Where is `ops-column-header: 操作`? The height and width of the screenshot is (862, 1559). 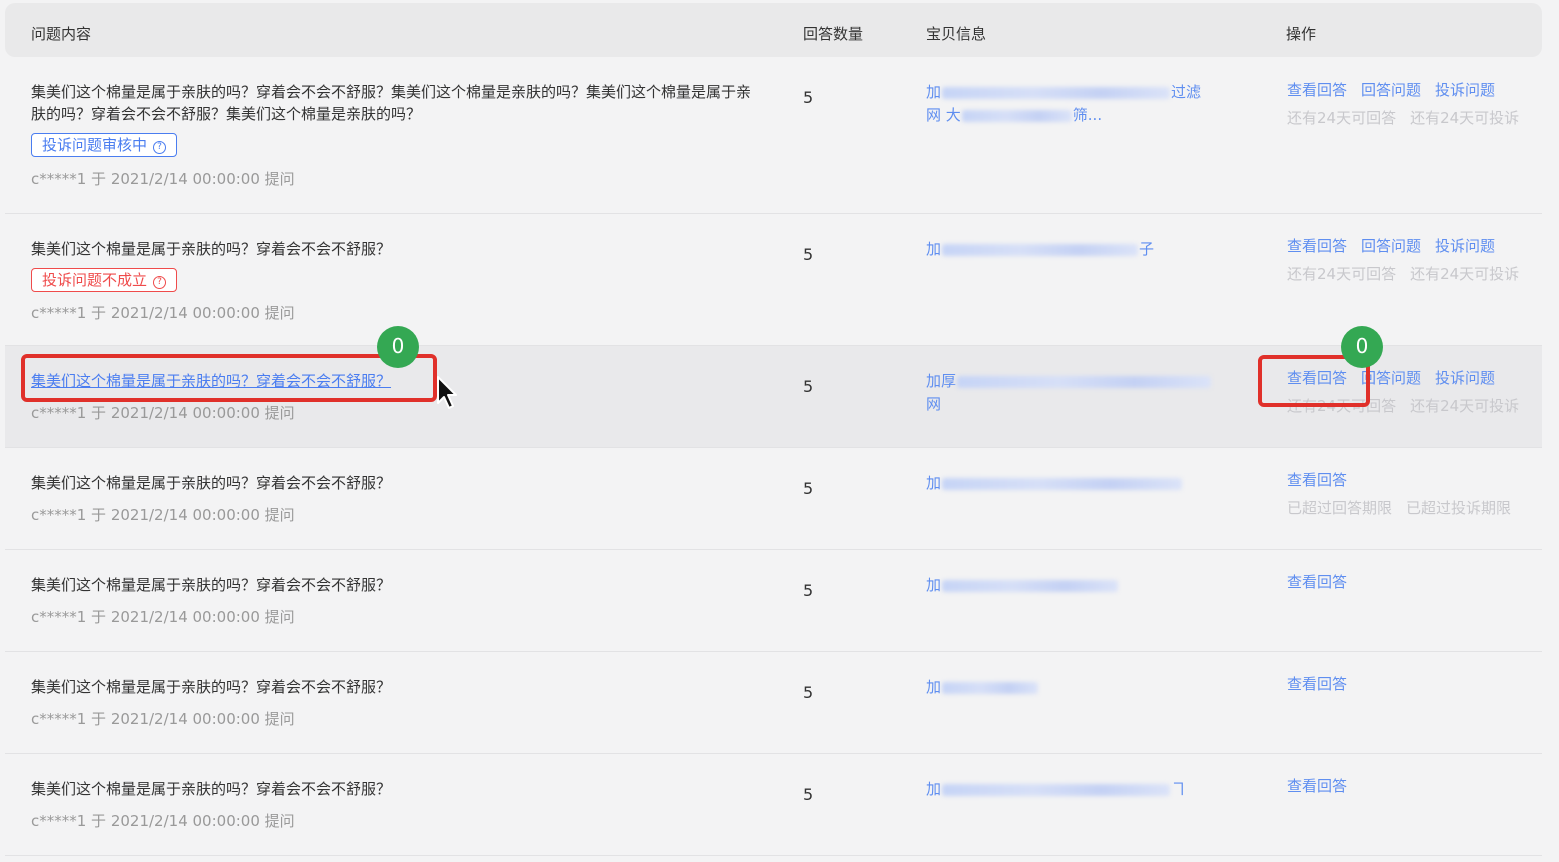
ops-column-header: 操作 is located at coordinates (1301, 34).